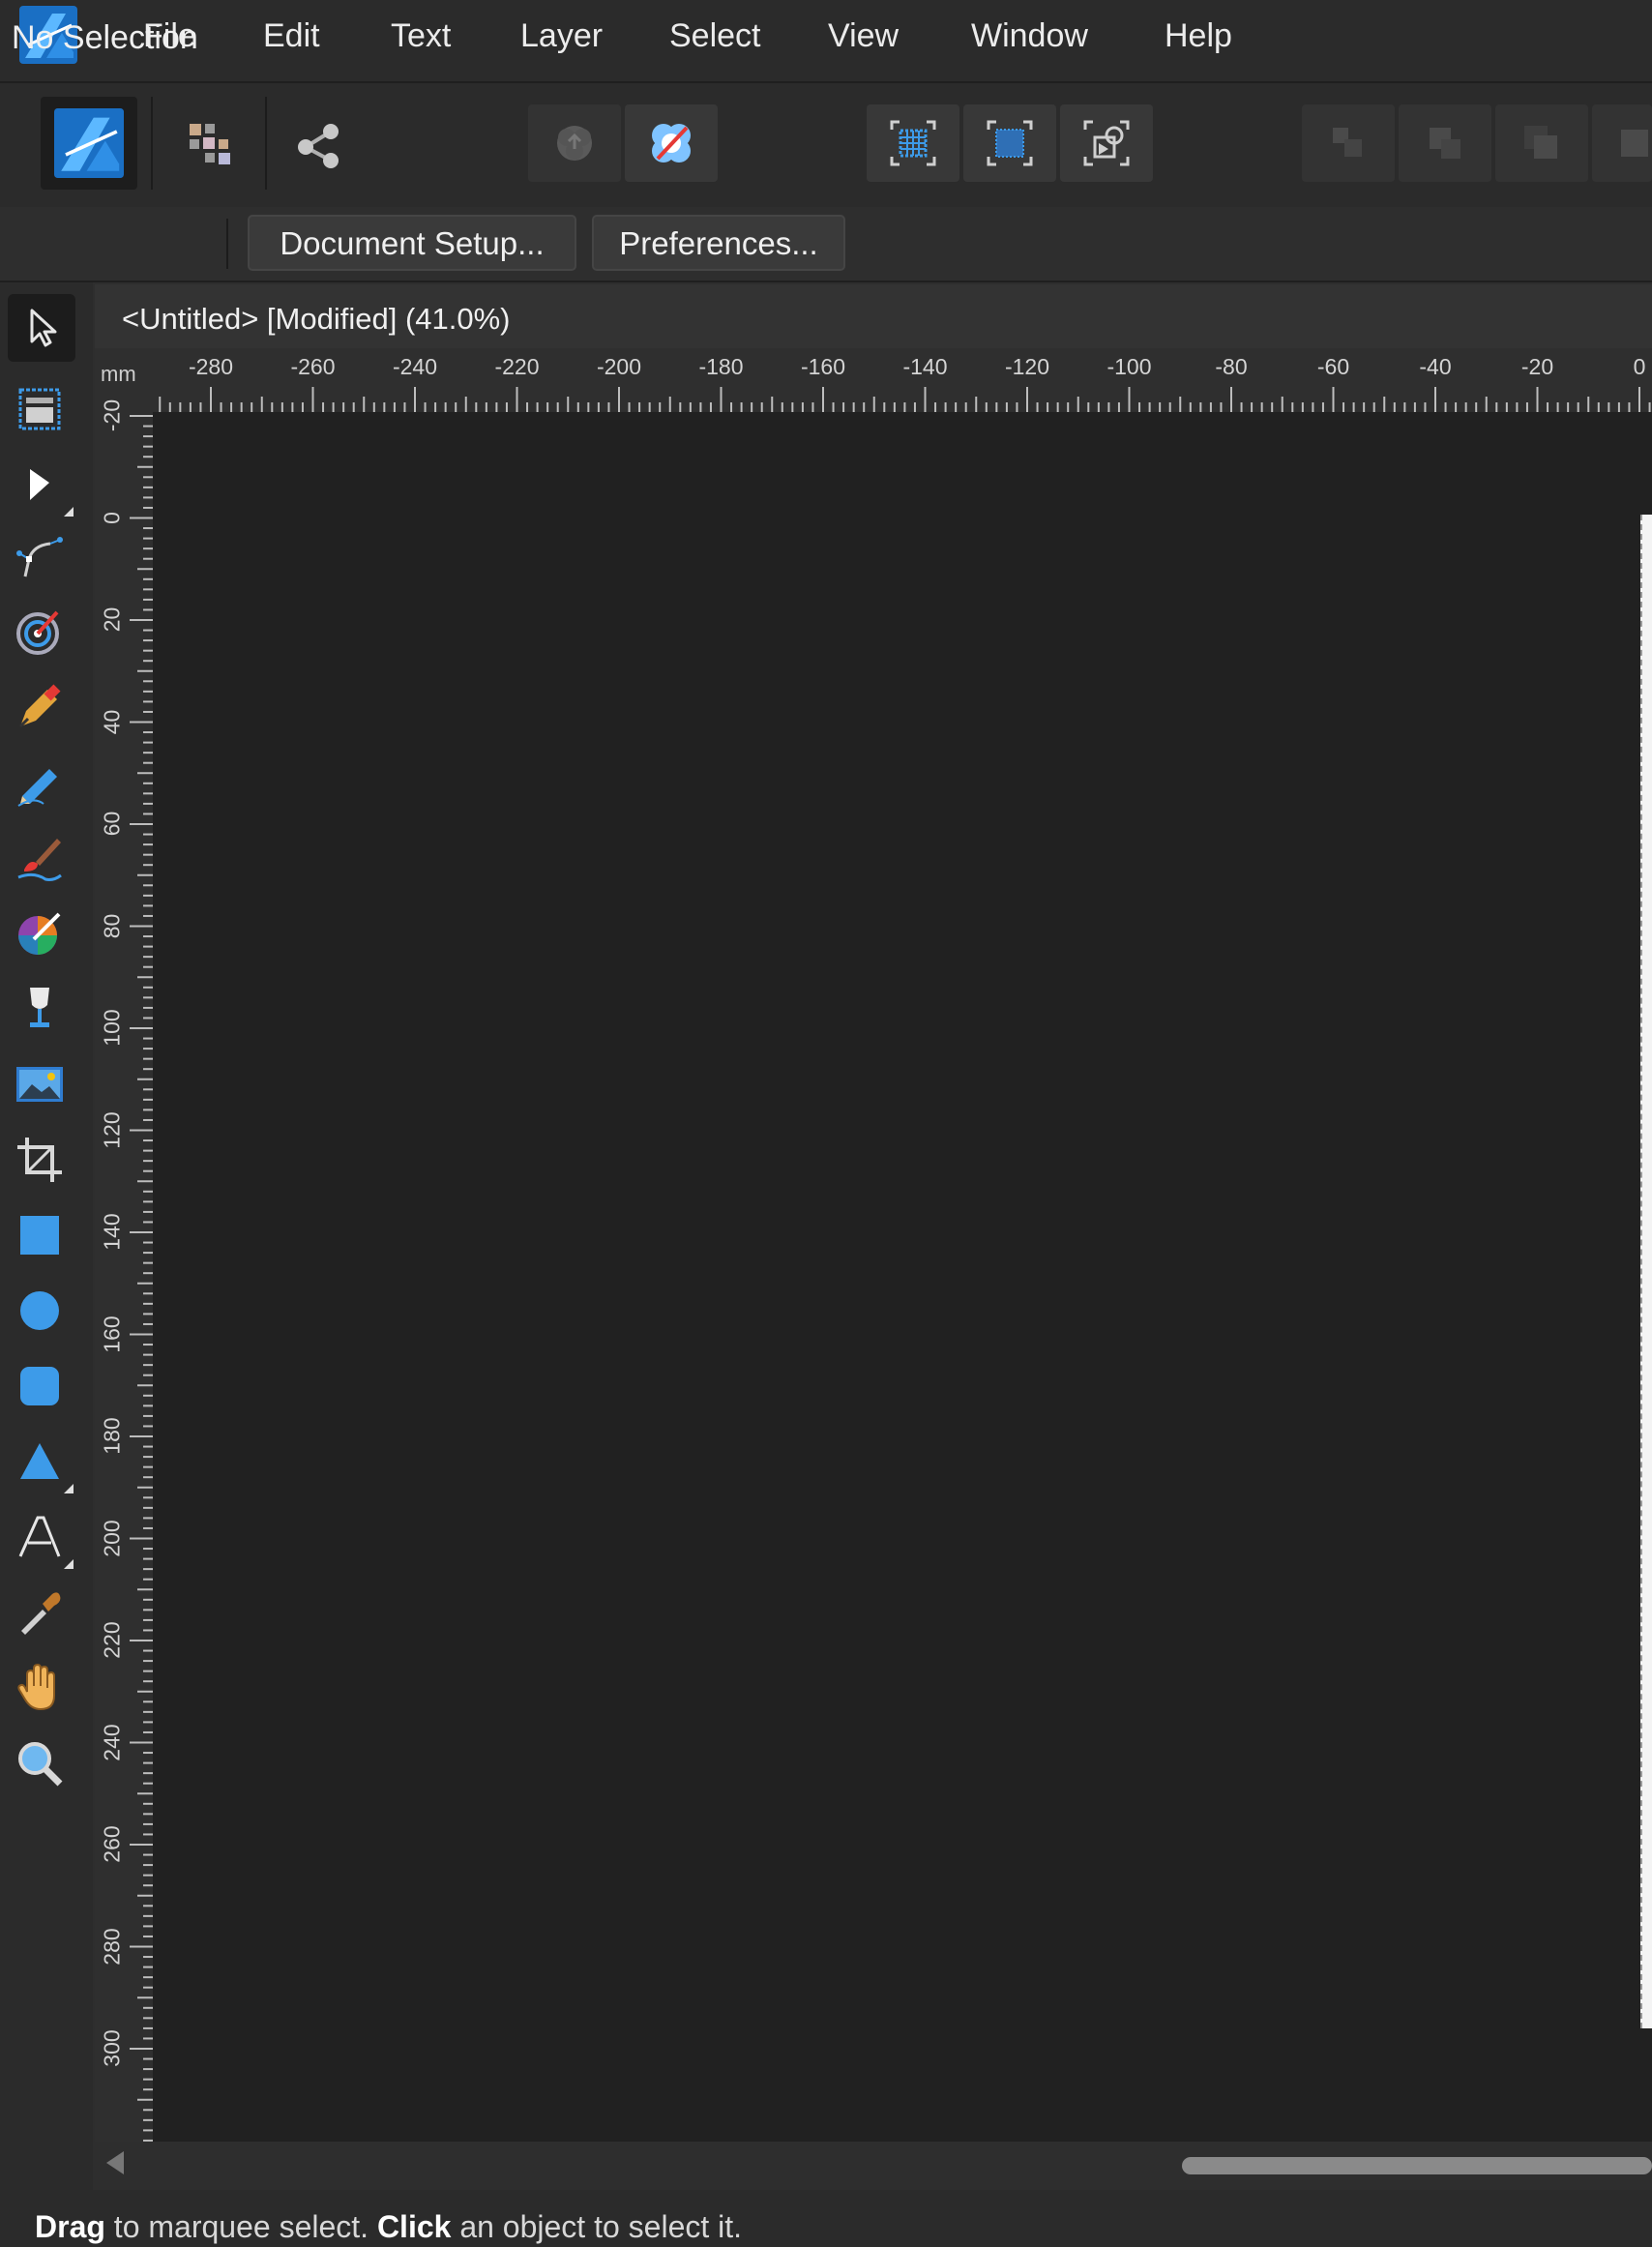 The image size is (1652, 2247). What do you see at coordinates (112, 415) in the screenshot?
I see `ruler-v-label: -20` at bounding box center [112, 415].